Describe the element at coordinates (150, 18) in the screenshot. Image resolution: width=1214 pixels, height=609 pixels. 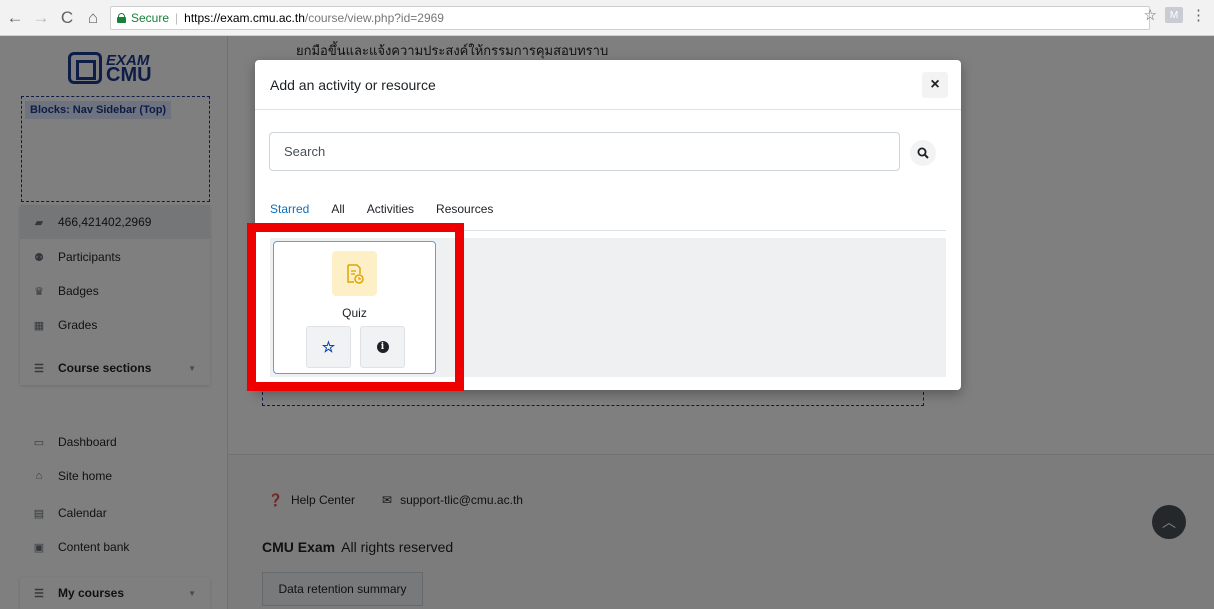
I see `secure-label: Secure` at that location.